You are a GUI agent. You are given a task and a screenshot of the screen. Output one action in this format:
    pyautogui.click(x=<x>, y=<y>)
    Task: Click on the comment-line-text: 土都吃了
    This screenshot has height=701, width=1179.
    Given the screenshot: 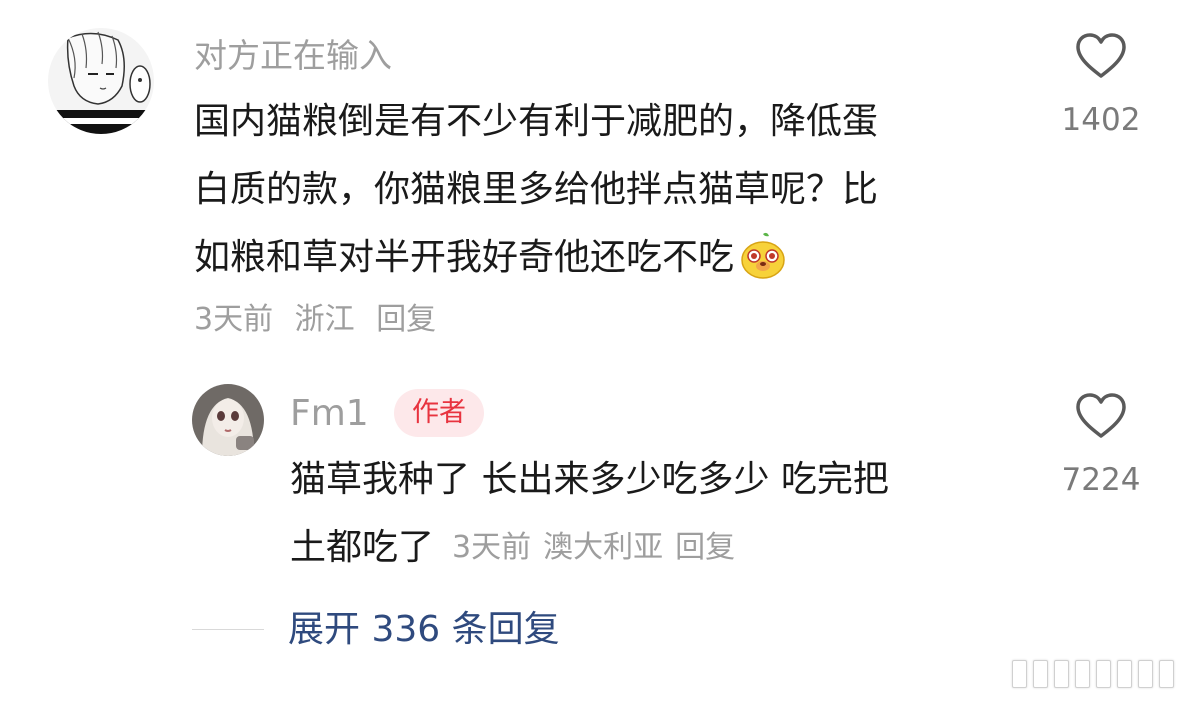 What is the action you would take?
    pyautogui.click(x=362, y=547)
    